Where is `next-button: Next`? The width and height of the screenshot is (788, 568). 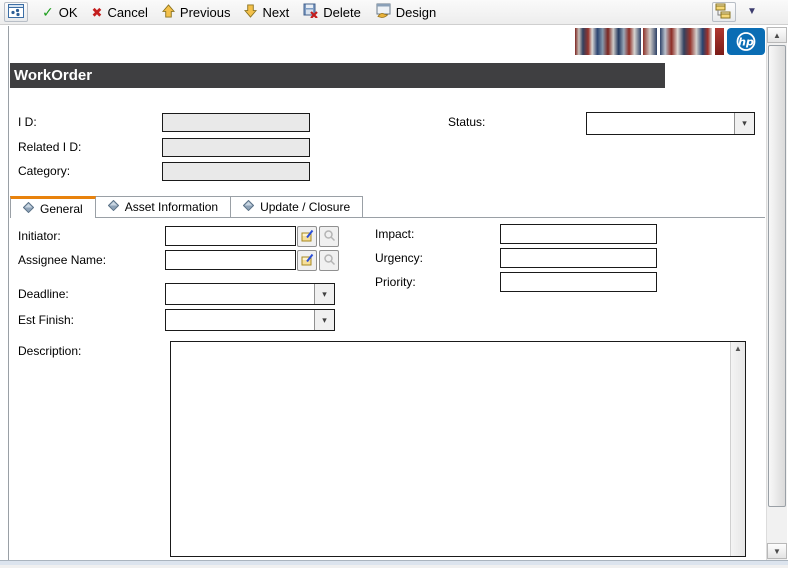
next-button: Next is located at coordinates (266, 12).